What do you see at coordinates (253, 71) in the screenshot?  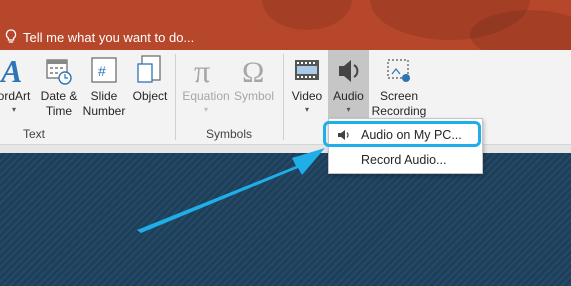 I see `svg-text: Ω` at bounding box center [253, 71].